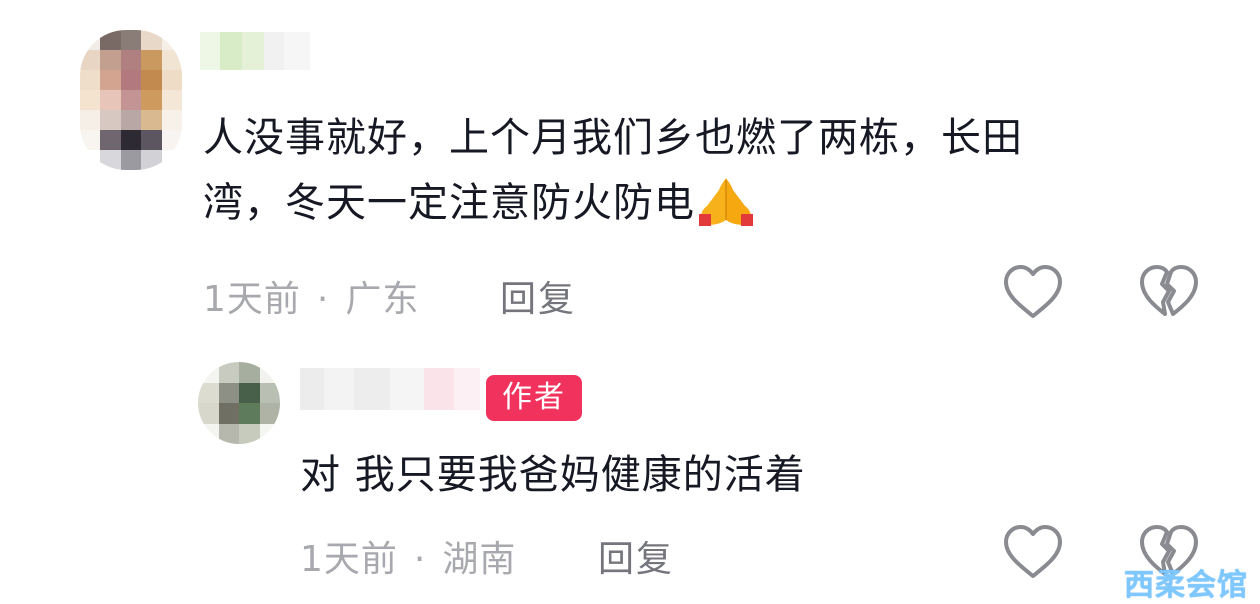 This screenshot has width=1260, height=604. I want to click on comment-text: 对 我只要我爸妈健康的活着, so click(553, 475).